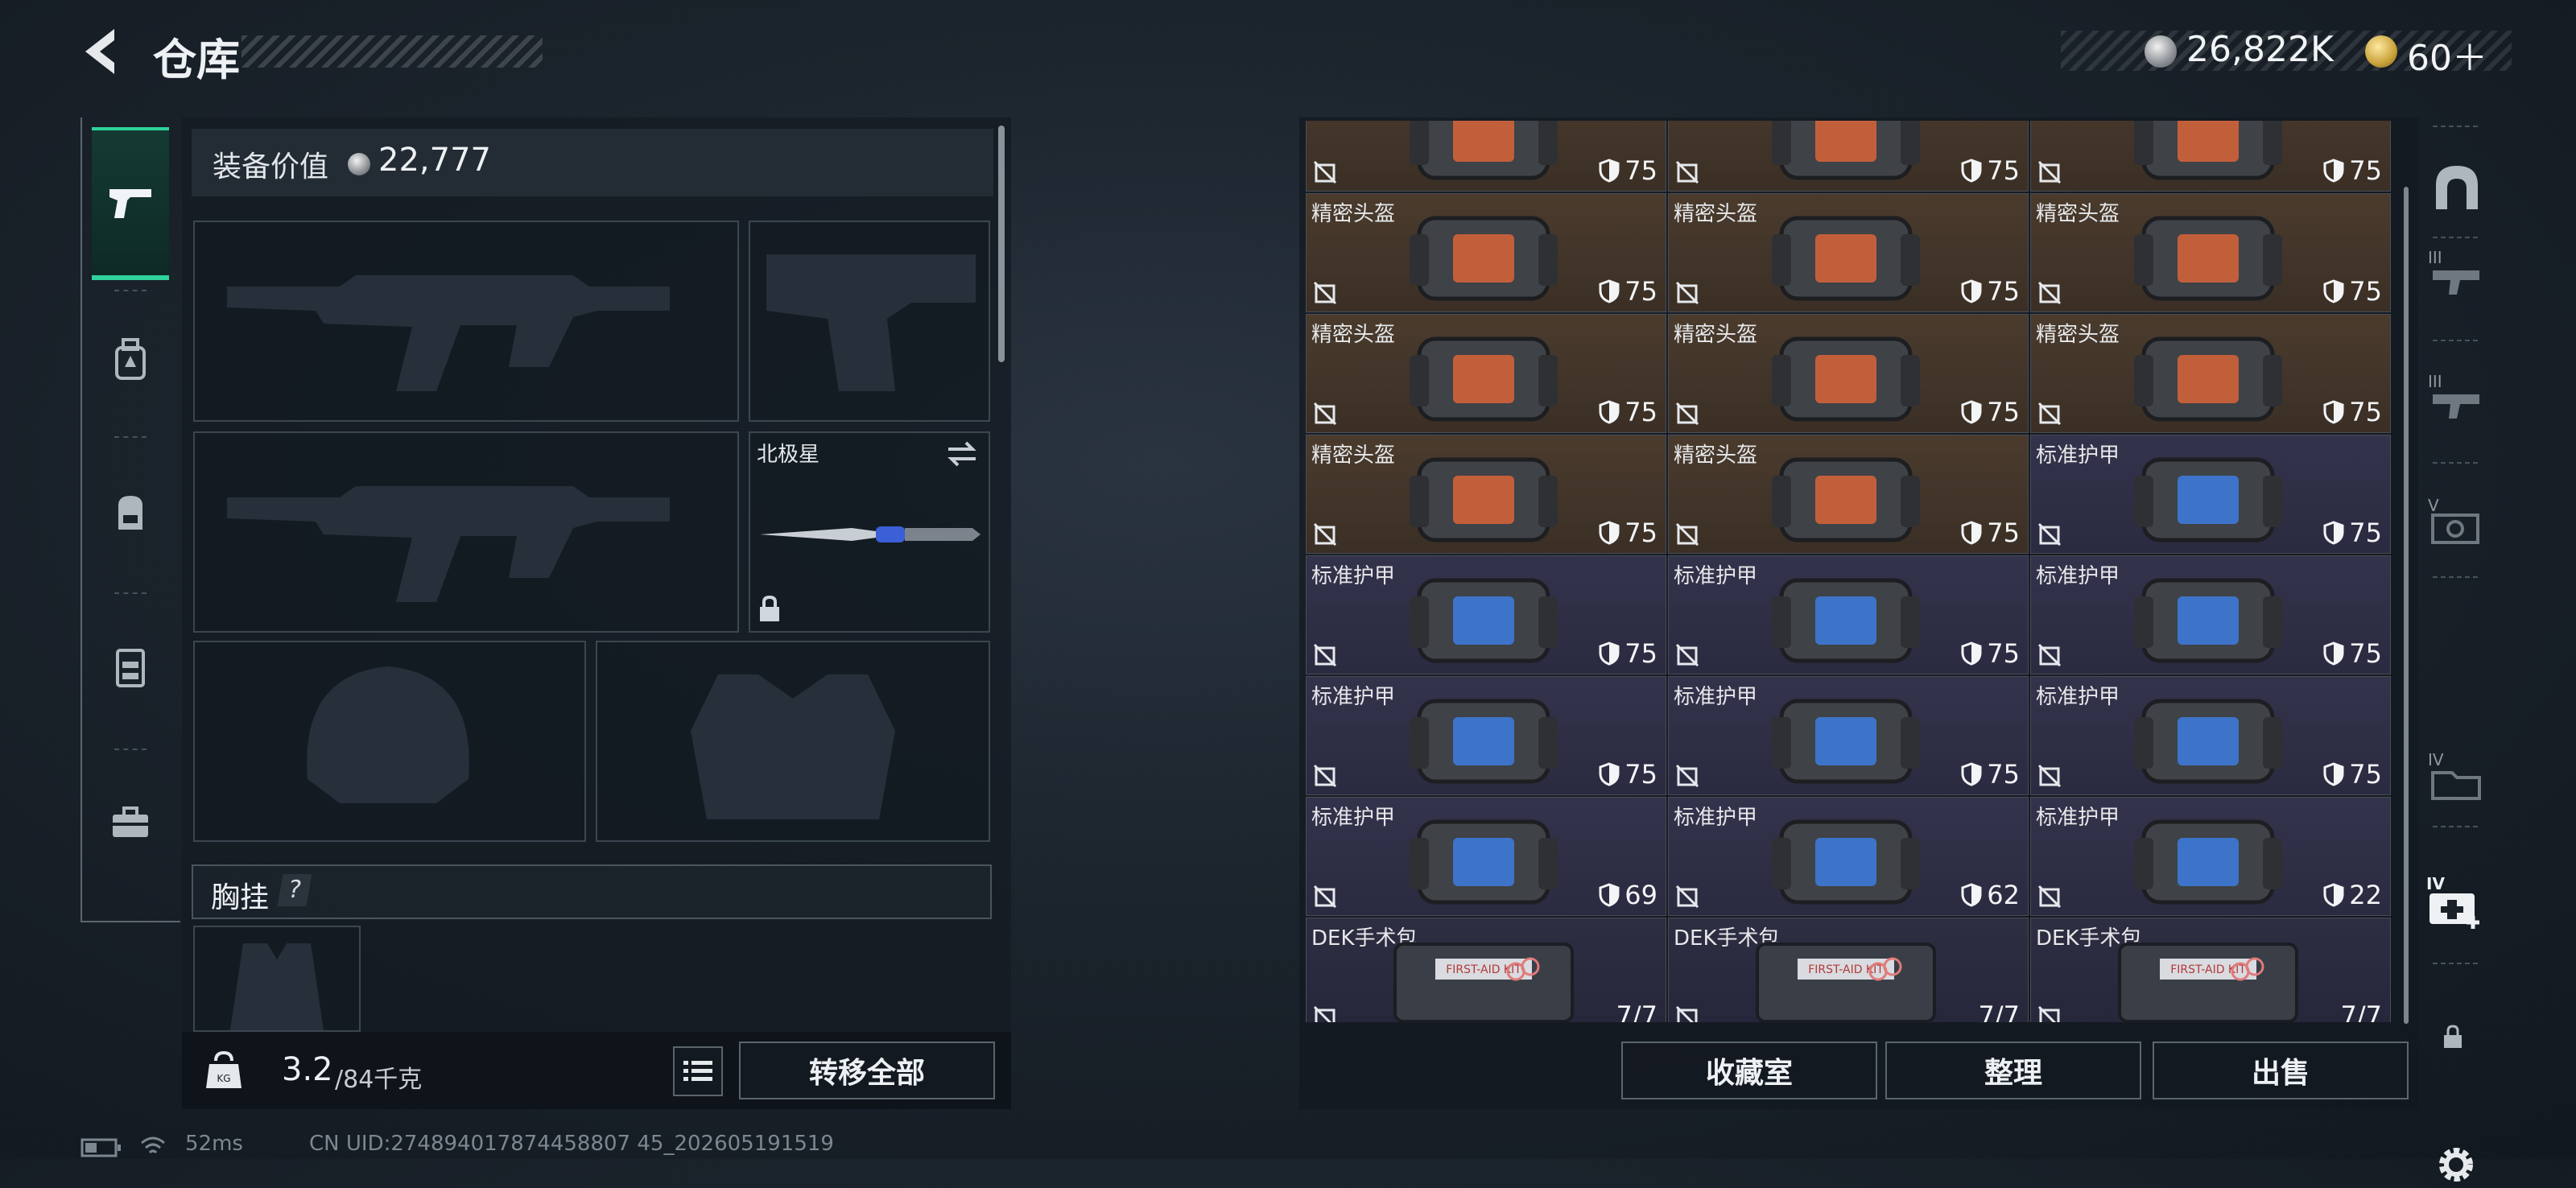 The width and height of the screenshot is (2576, 1188). What do you see at coordinates (2000, 1011) in the screenshot?
I see `item-uses: 7/7` at bounding box center [2000, 1011].